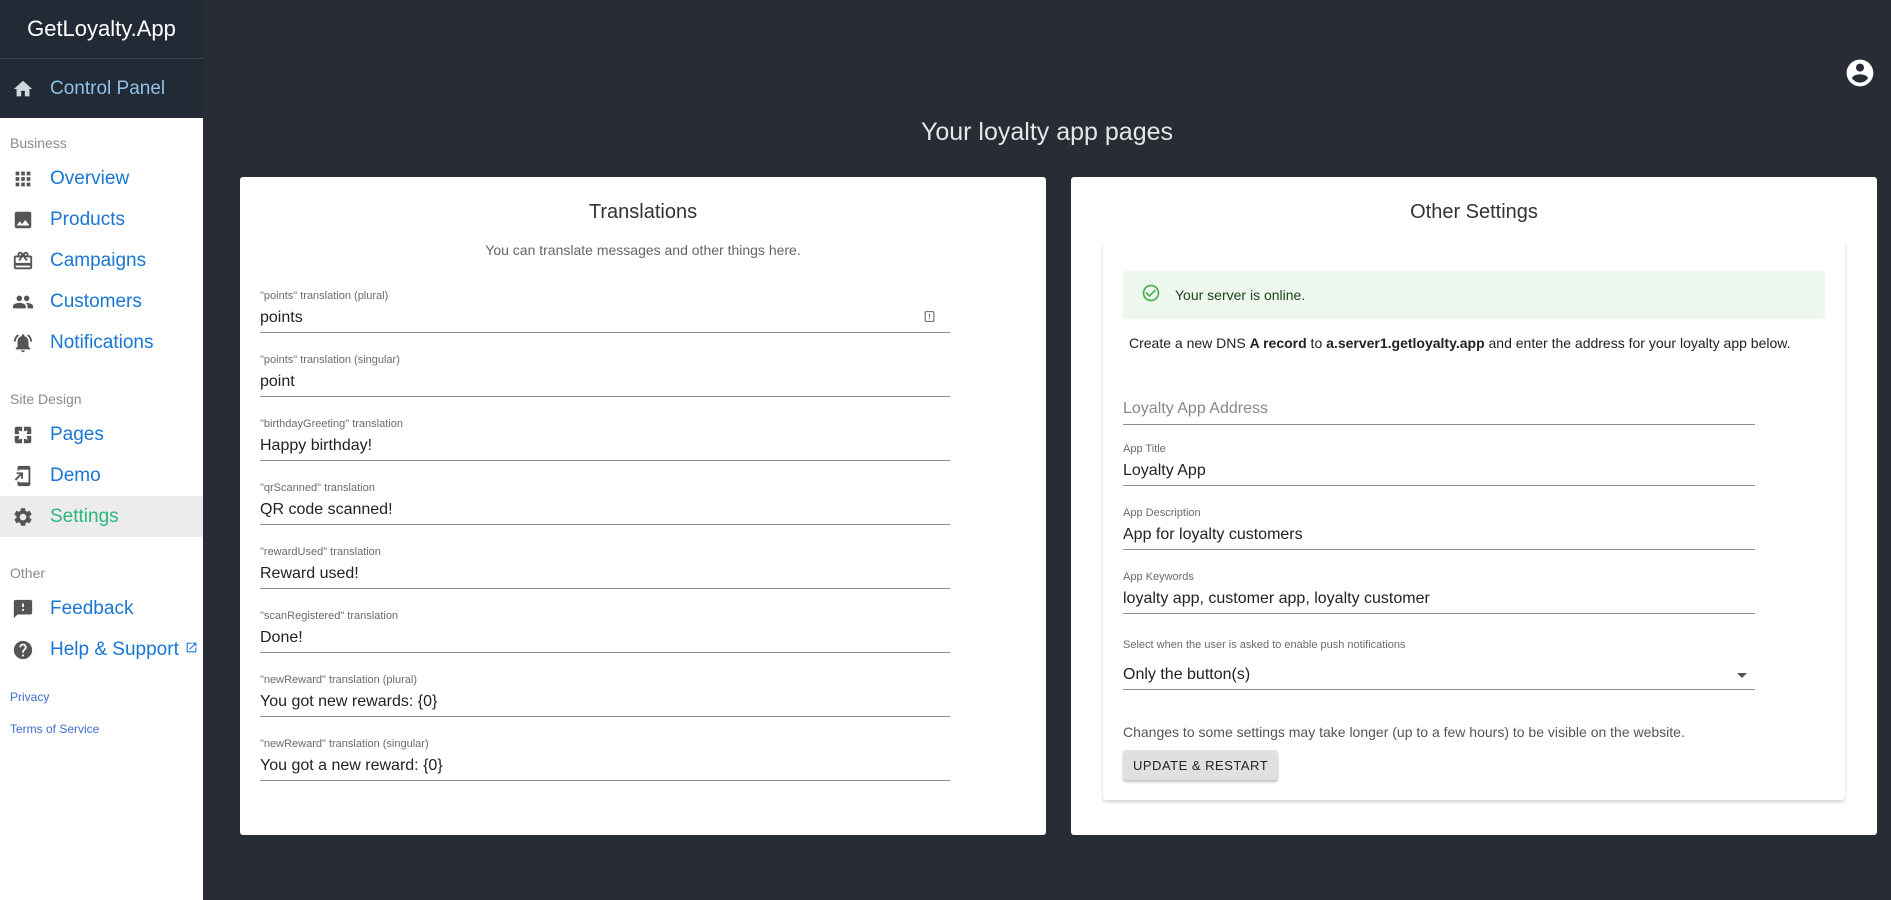  Describe the element at coordinates (23, 476) in the screenshot. I see `phone-link-icon` at that location.